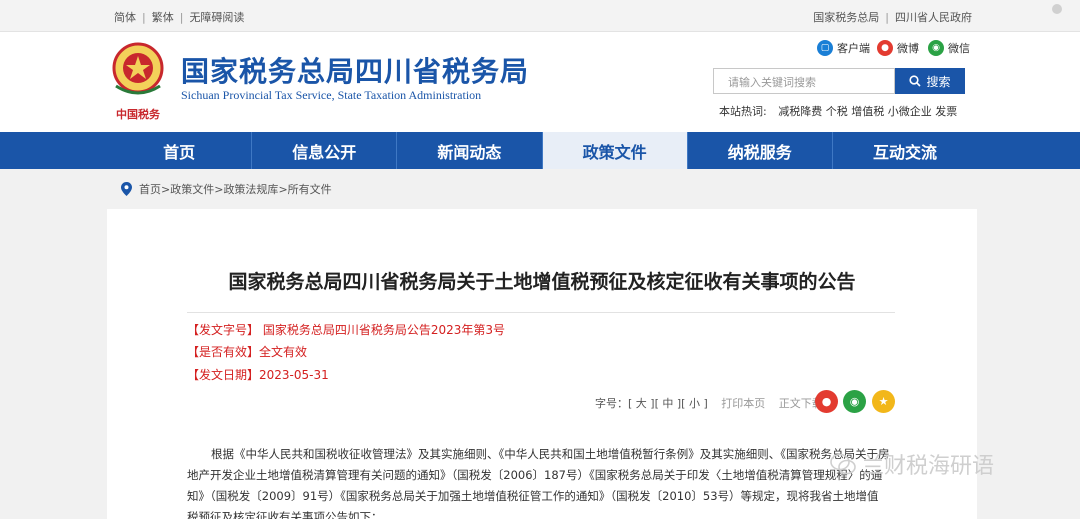  What do you see at coordinates (910, 111) in the screenshot?
I see `hotword-item: 小微企业` at bounding box center [910, 111].